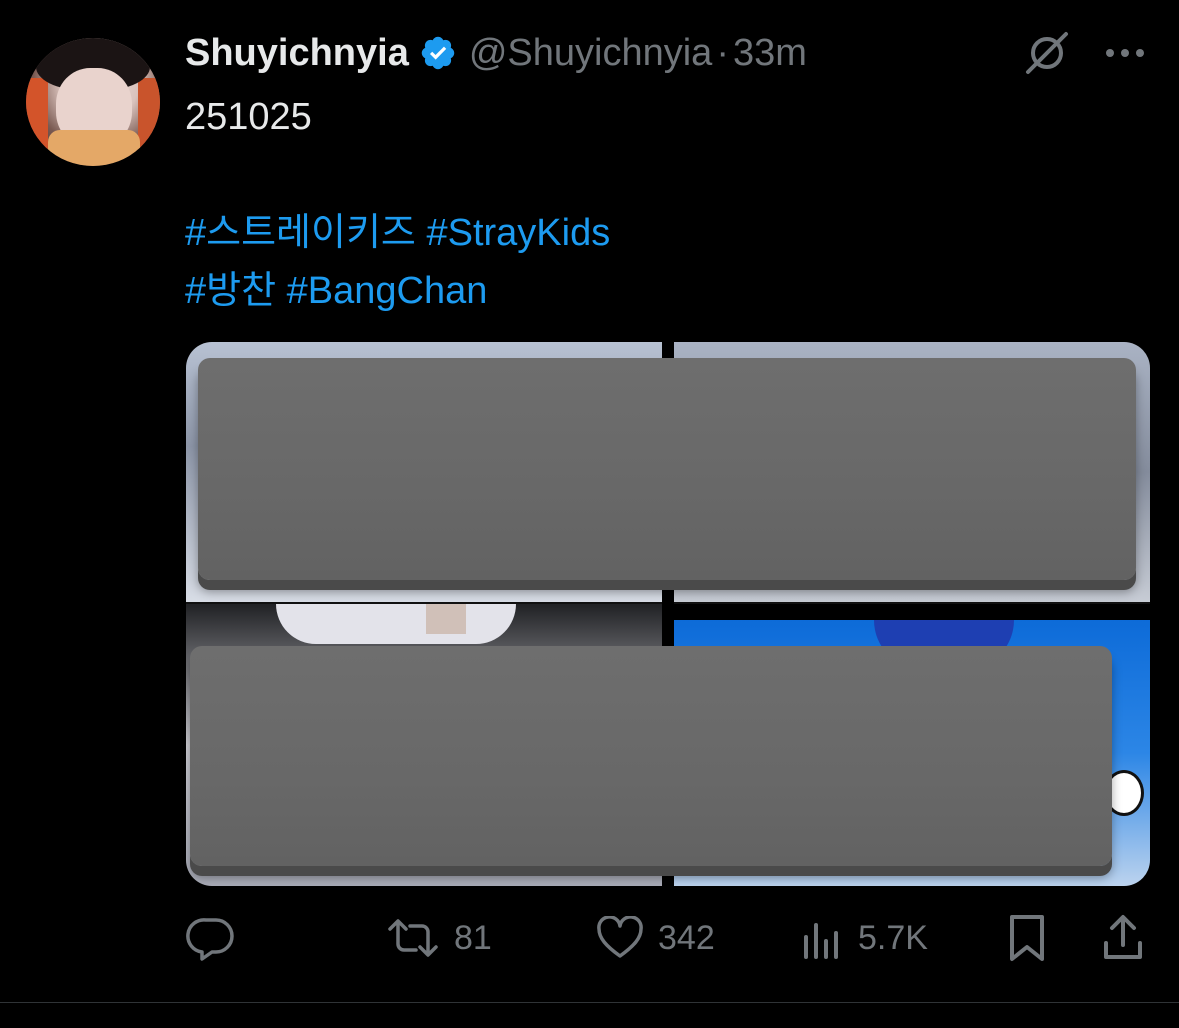  What do you see at coordinates (821, 941) in the screenshot?
I see `views-icon` at bounding box center [821, 941].